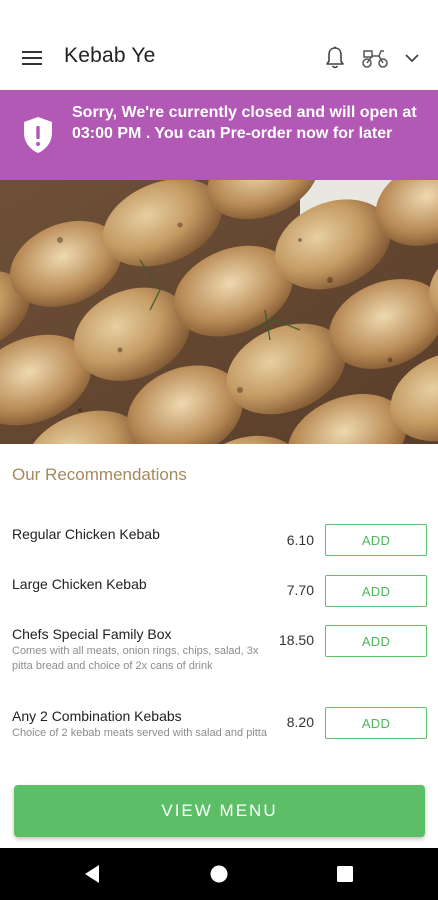 The image size is (438, 900). Describe the element at coordinates (79, 584) in the screenshot. I see `item-name: Large Chicken Kebab` at that location.